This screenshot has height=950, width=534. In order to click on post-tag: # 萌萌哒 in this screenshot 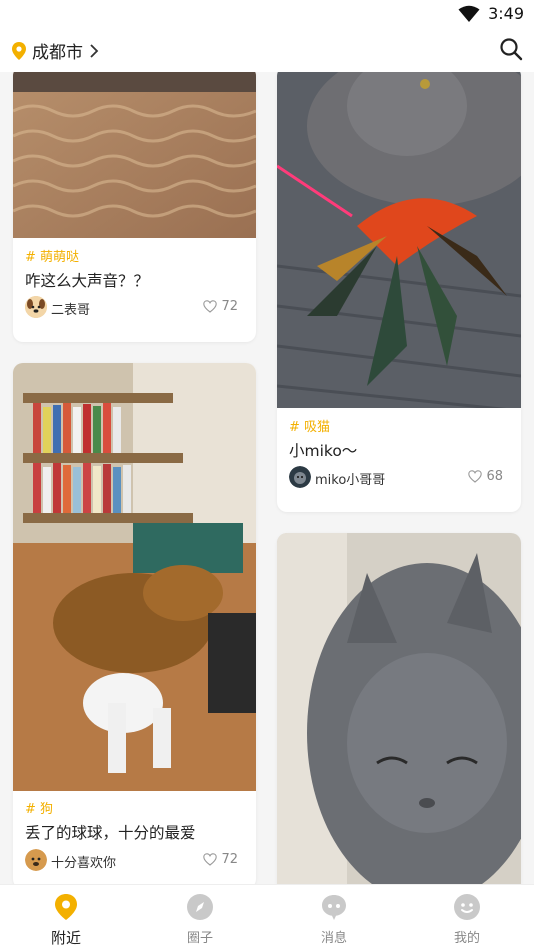, I will do `click(52, 255)`.